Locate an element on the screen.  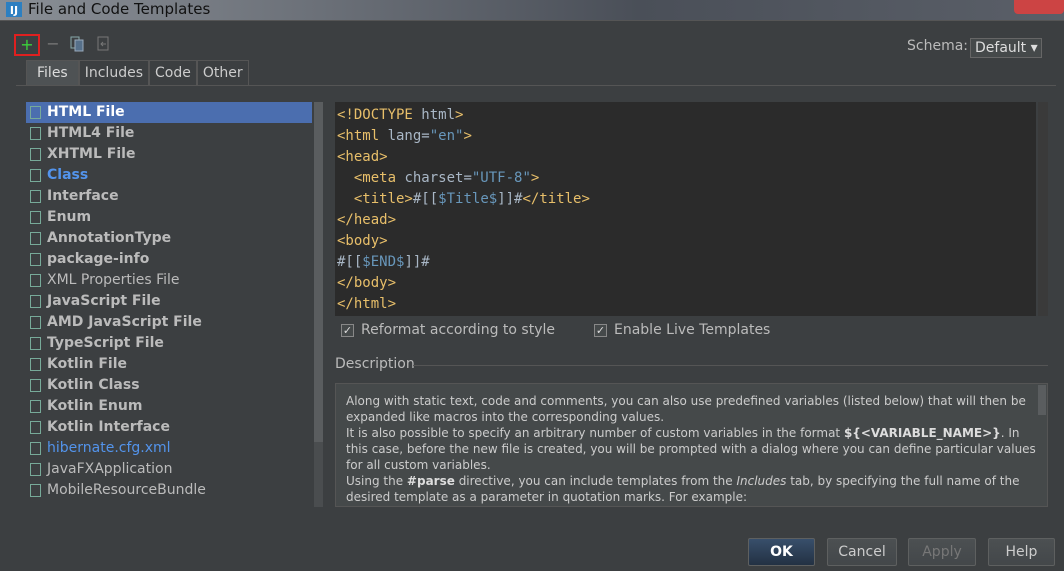
code-line: </head> is located at coordinates (367, 220).